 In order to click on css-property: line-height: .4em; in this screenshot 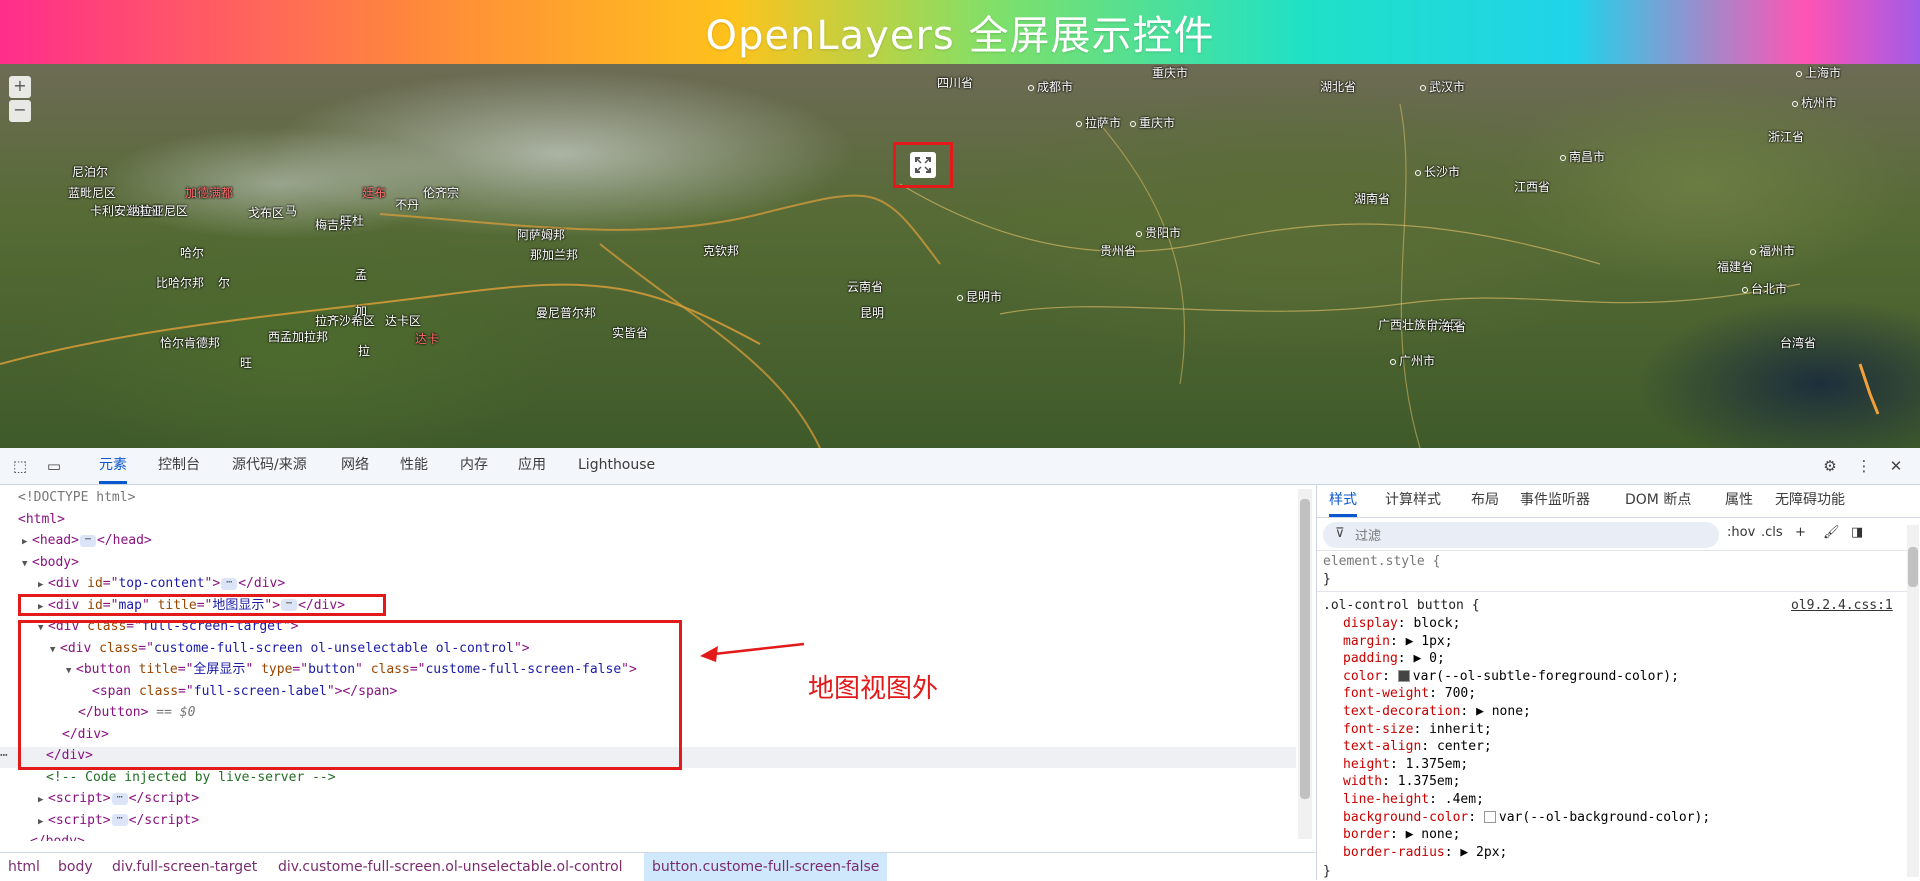, I will do `click(1413, 800)`.